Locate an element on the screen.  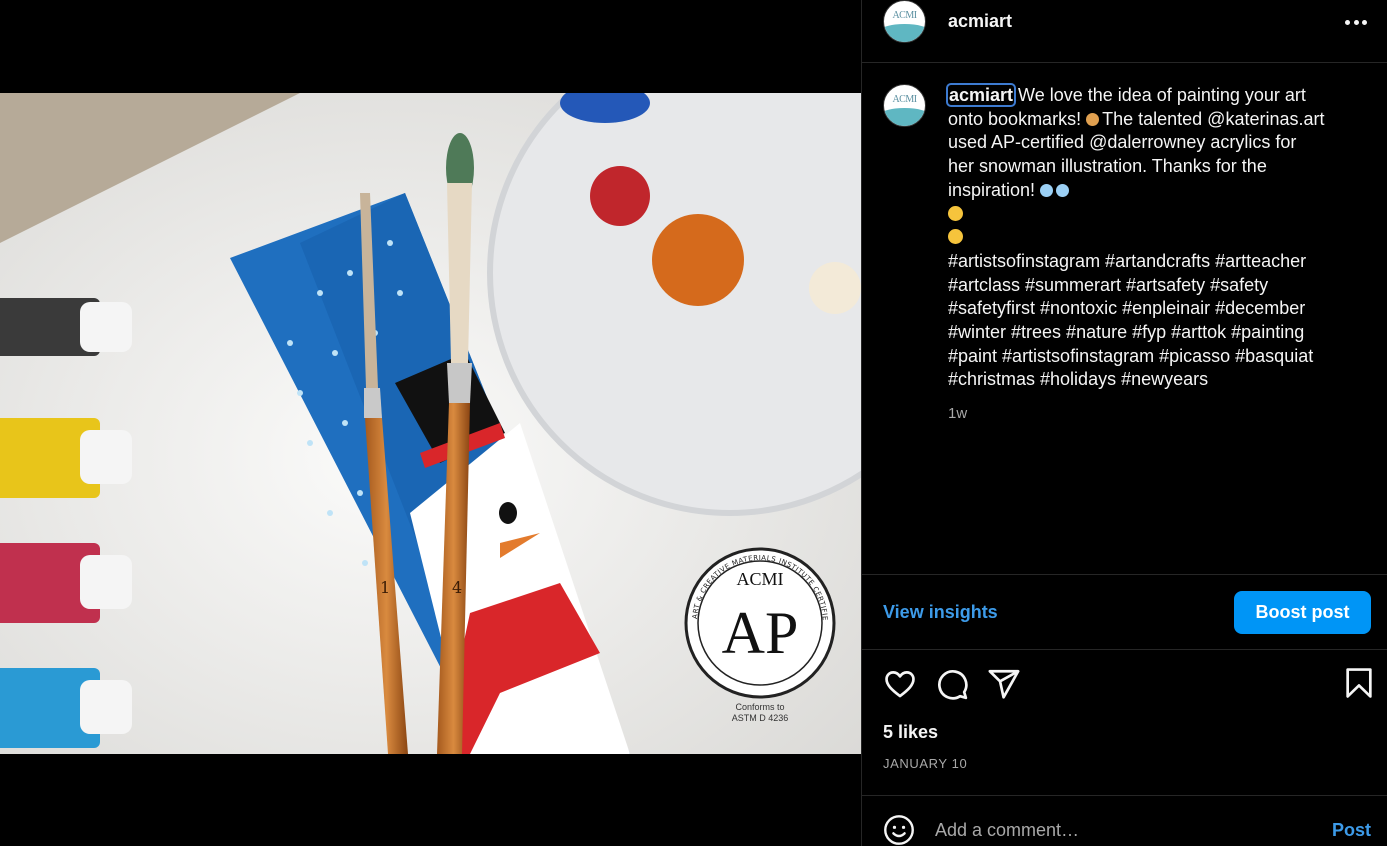
post-date: JANUARY 10 is located at coordinates (925, 763).